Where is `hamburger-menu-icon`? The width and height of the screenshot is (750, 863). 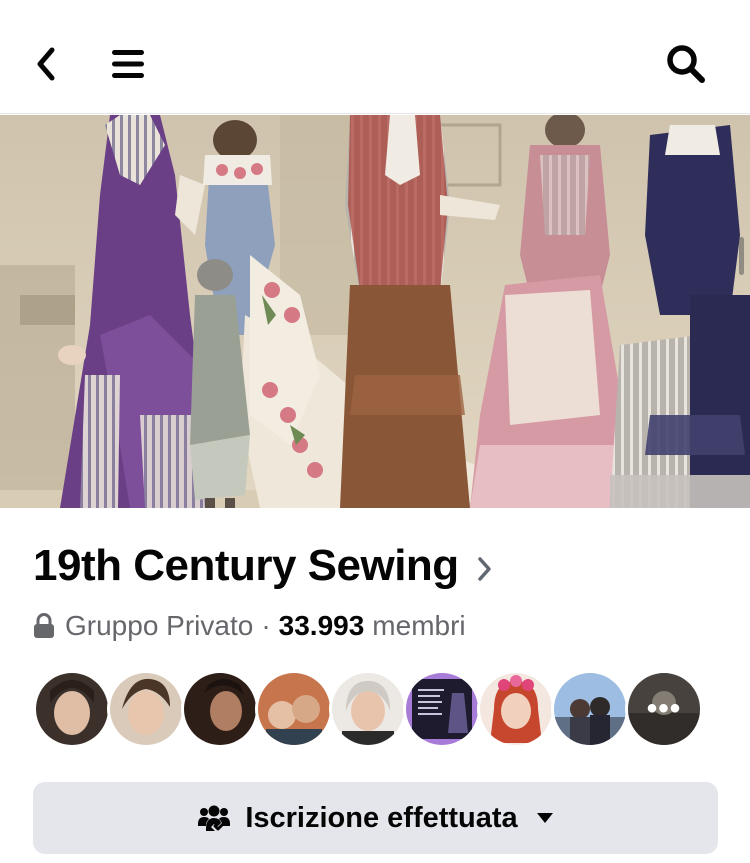
hamburger-menu-icon is located at coordinates (128, 64).